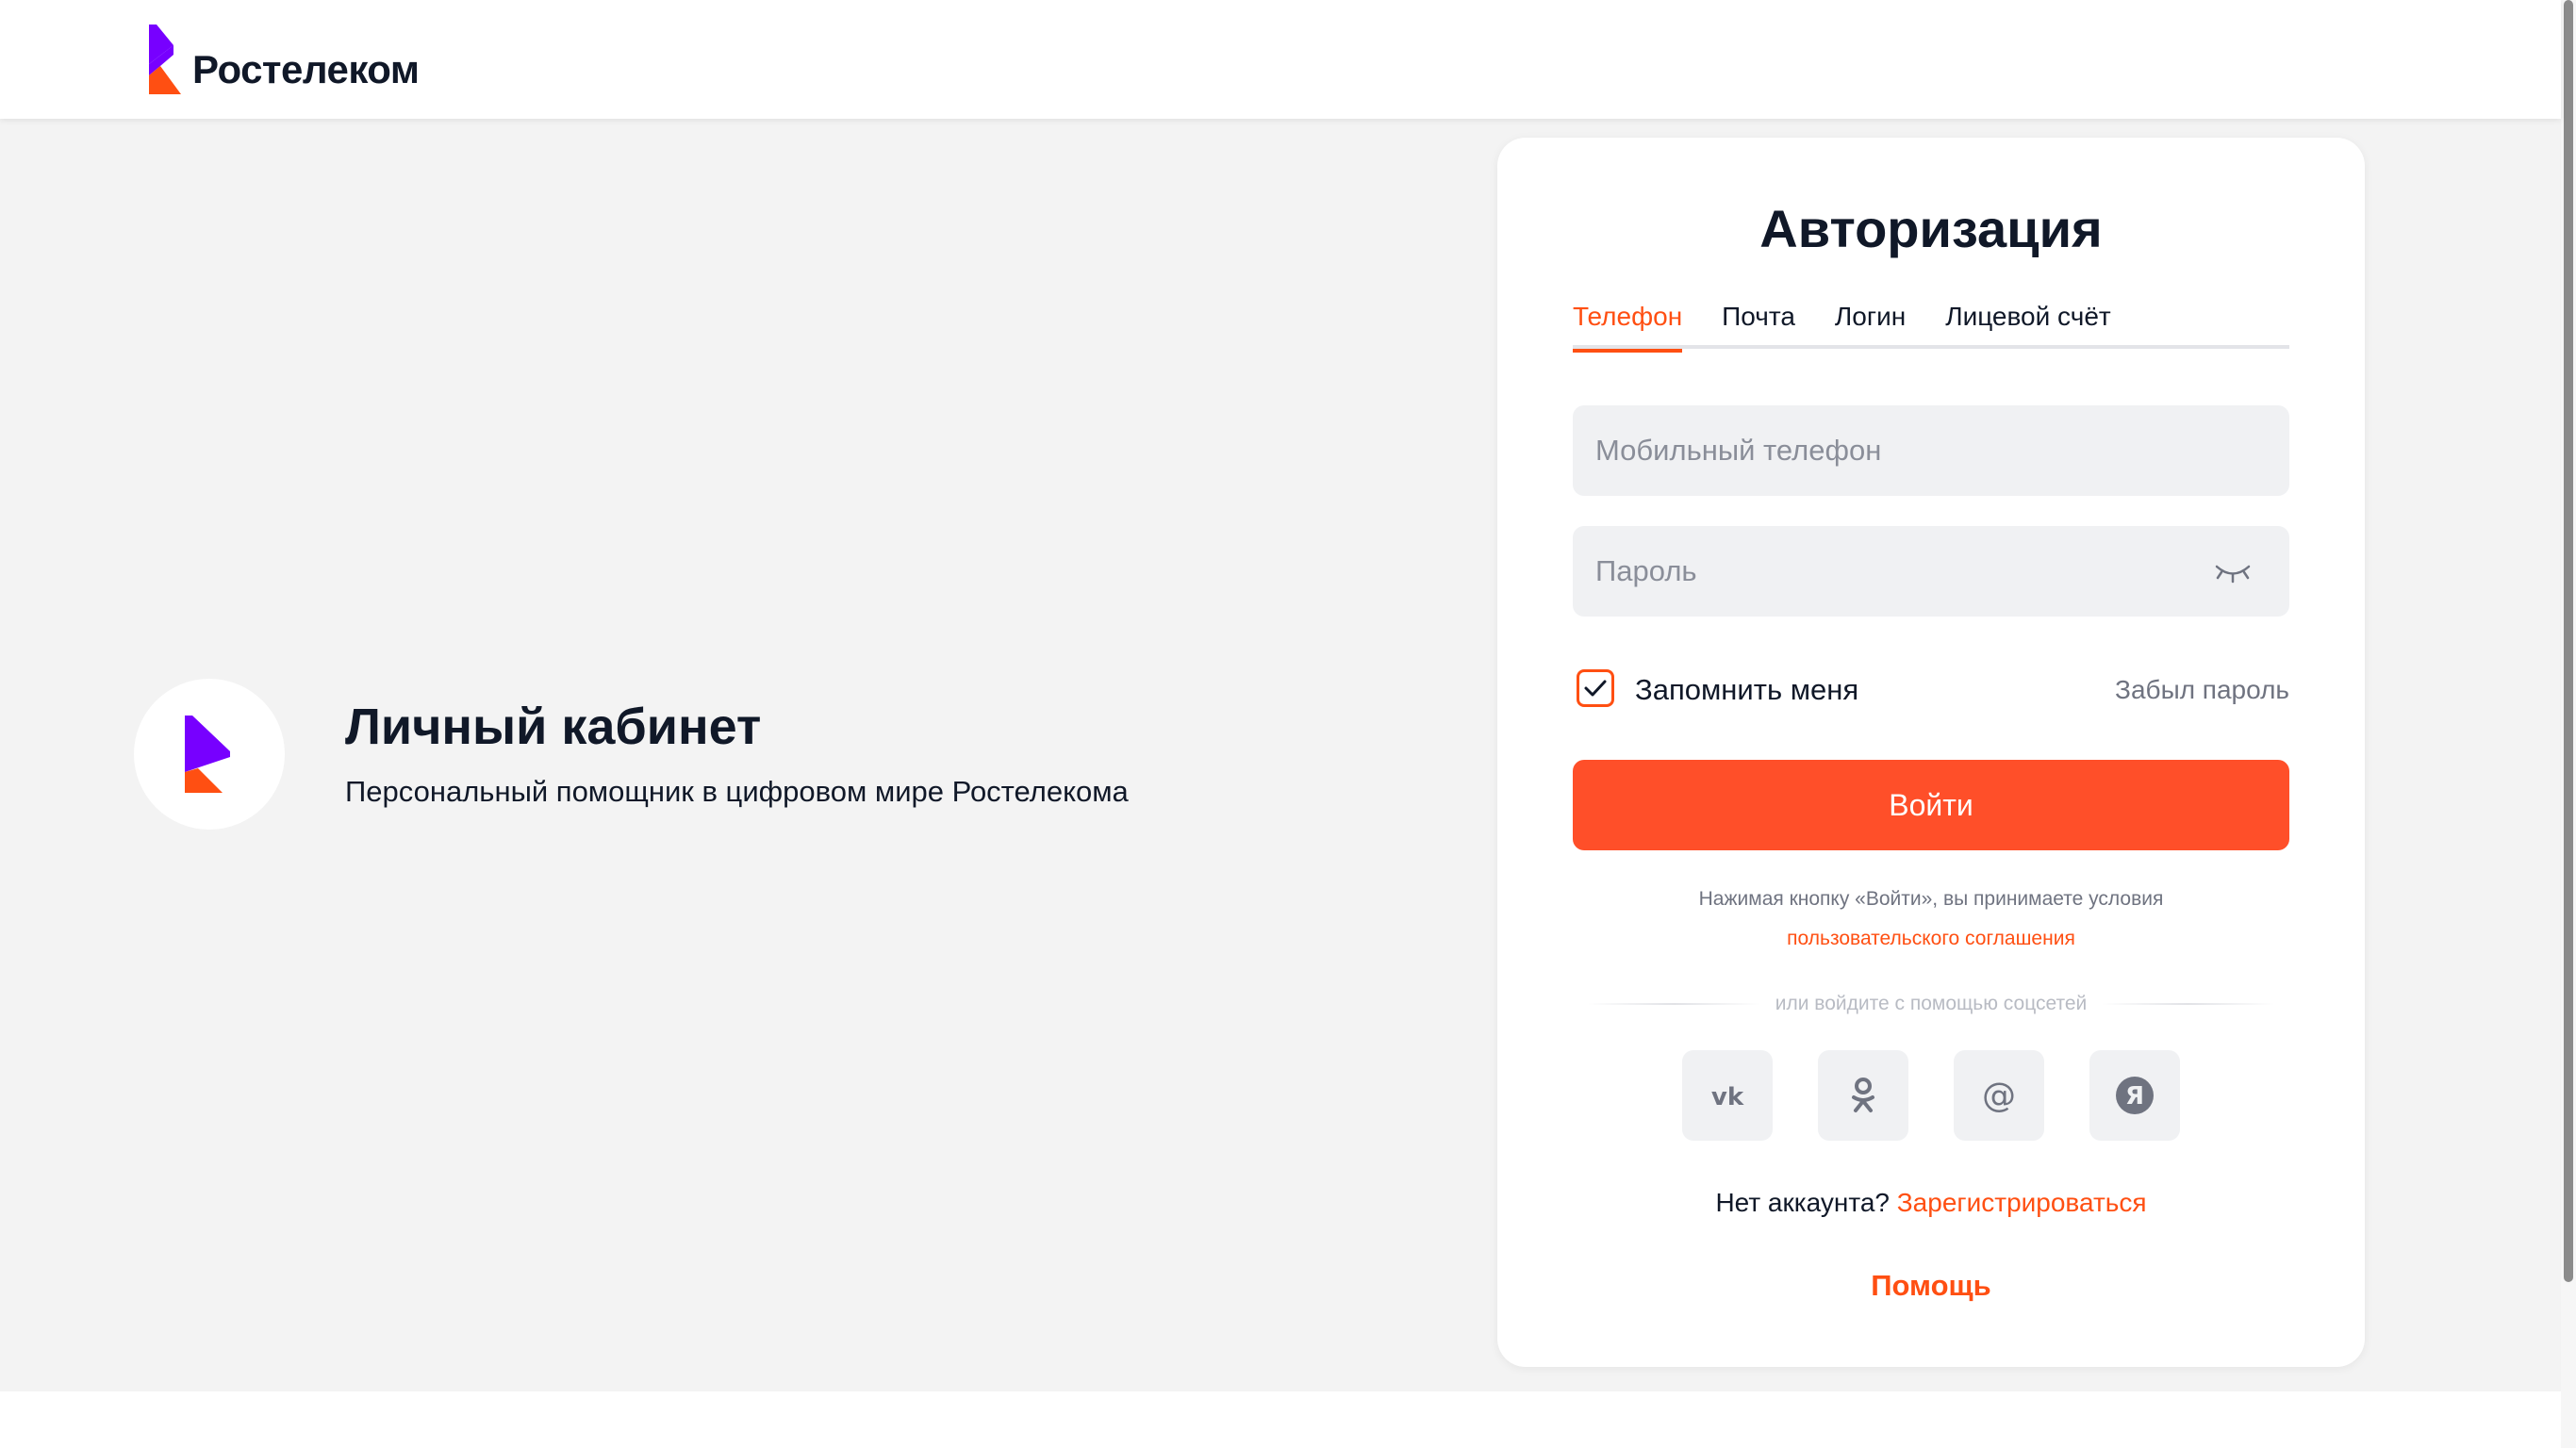  What do you see at coordinates (1870, 323) in the screenshot?
I see `tab-login: Логин` at bounding box center [1870, 323].